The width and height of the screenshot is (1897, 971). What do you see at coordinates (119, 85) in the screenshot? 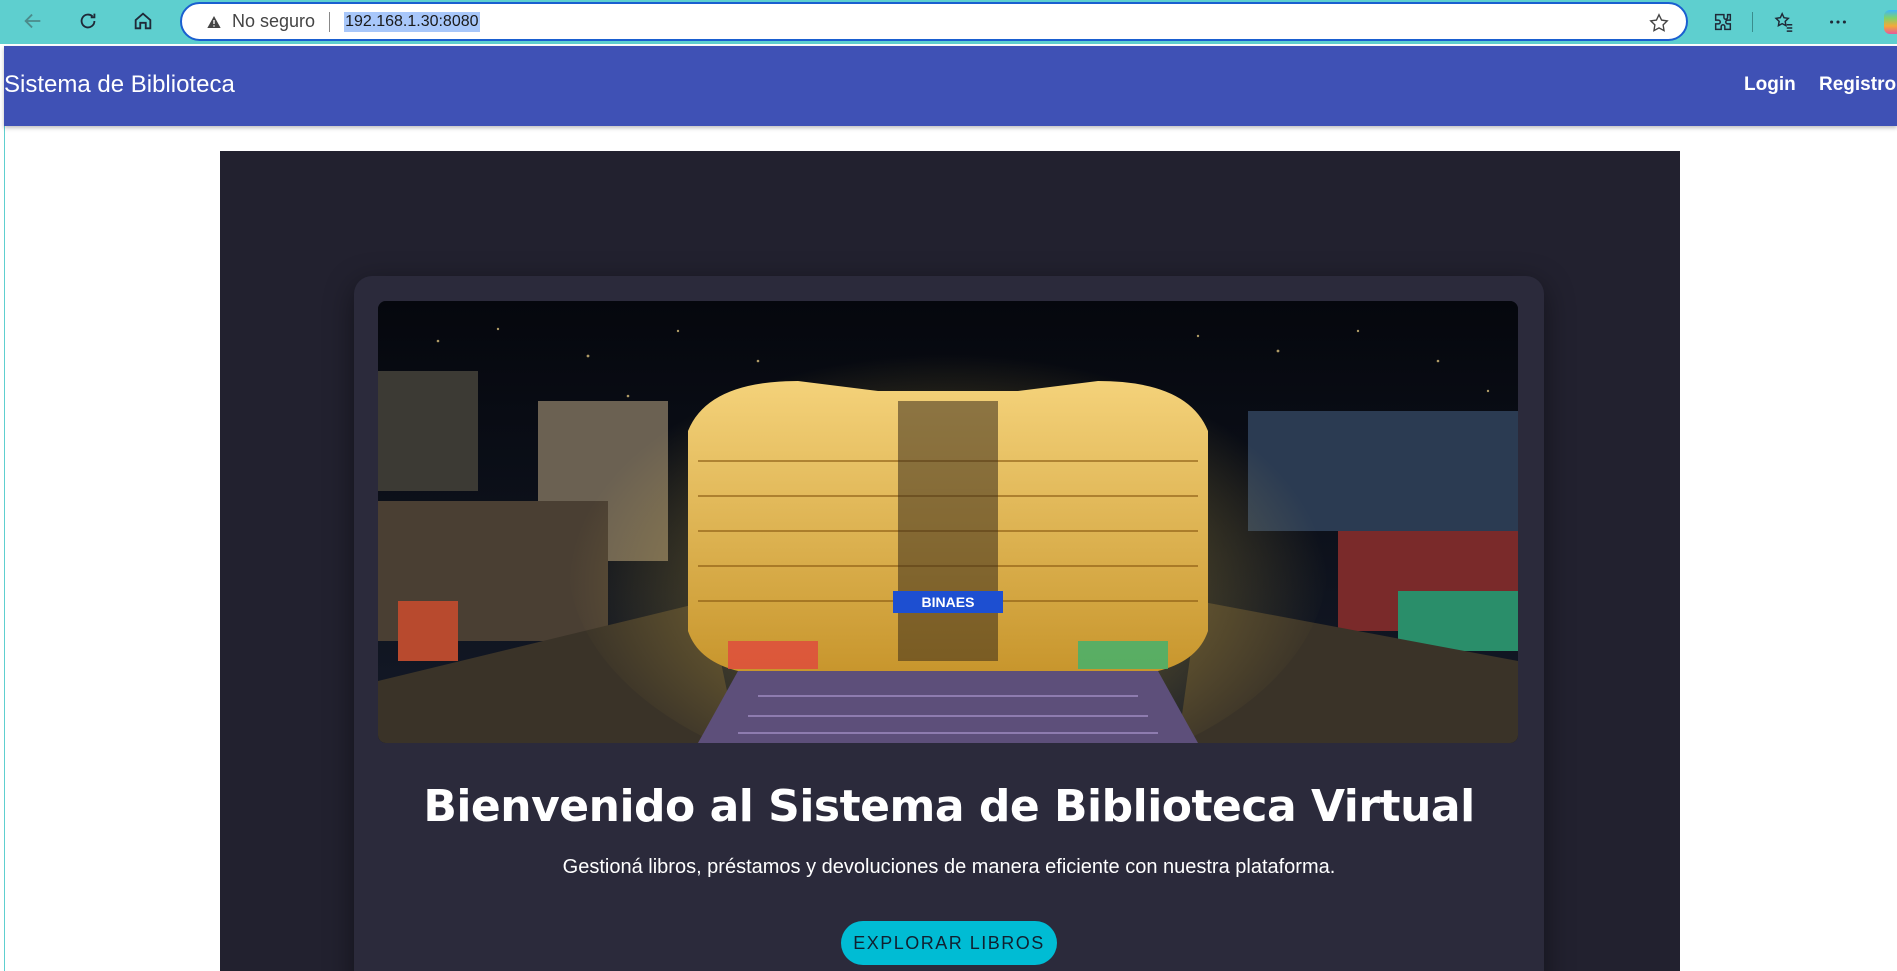
I see `brand-title: Sistema de Biblioteca` at bounding box center [119, 85].